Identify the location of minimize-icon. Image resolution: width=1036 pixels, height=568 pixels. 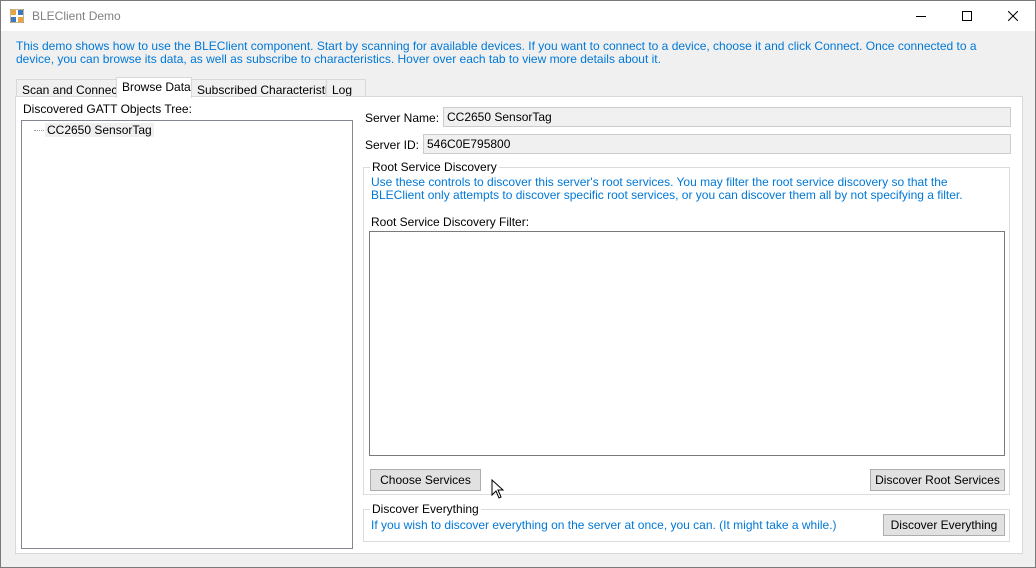
(921, 16).